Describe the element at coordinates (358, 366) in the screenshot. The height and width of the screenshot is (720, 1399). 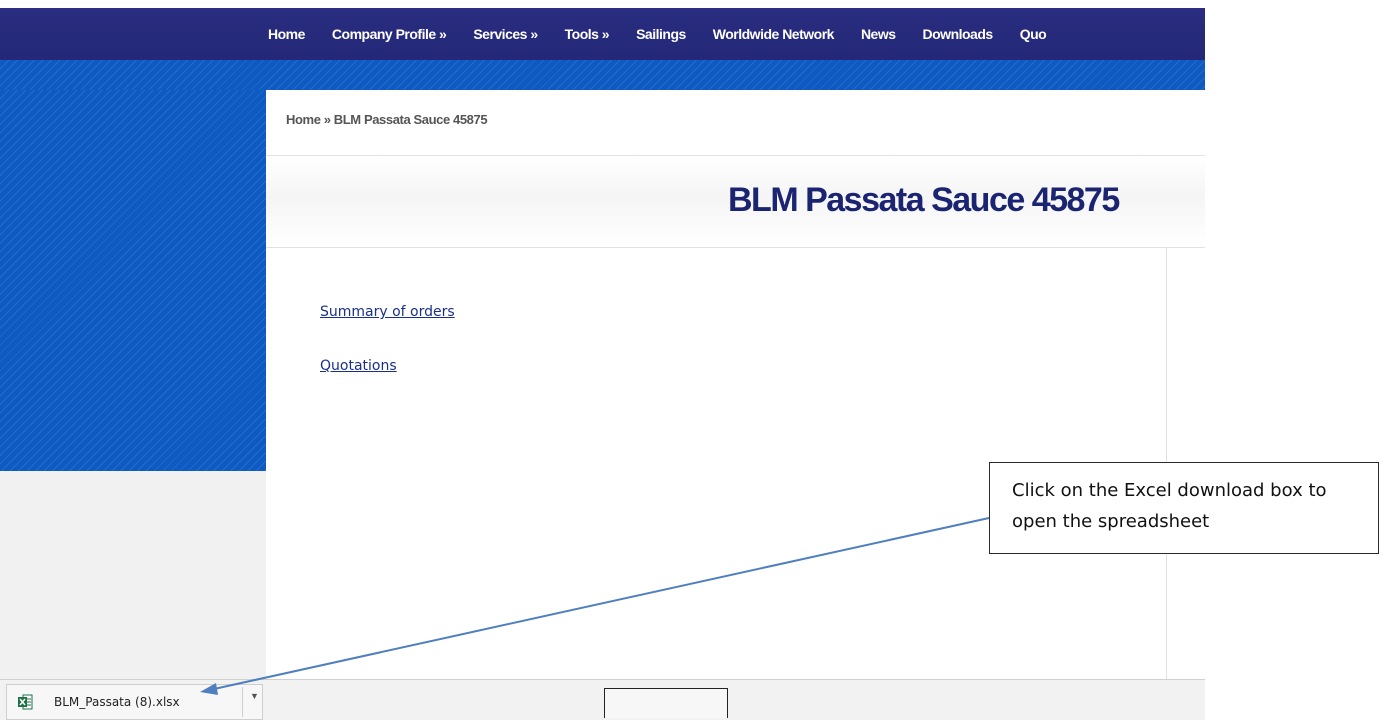
I see `quotations-link: Quotations` at that location.